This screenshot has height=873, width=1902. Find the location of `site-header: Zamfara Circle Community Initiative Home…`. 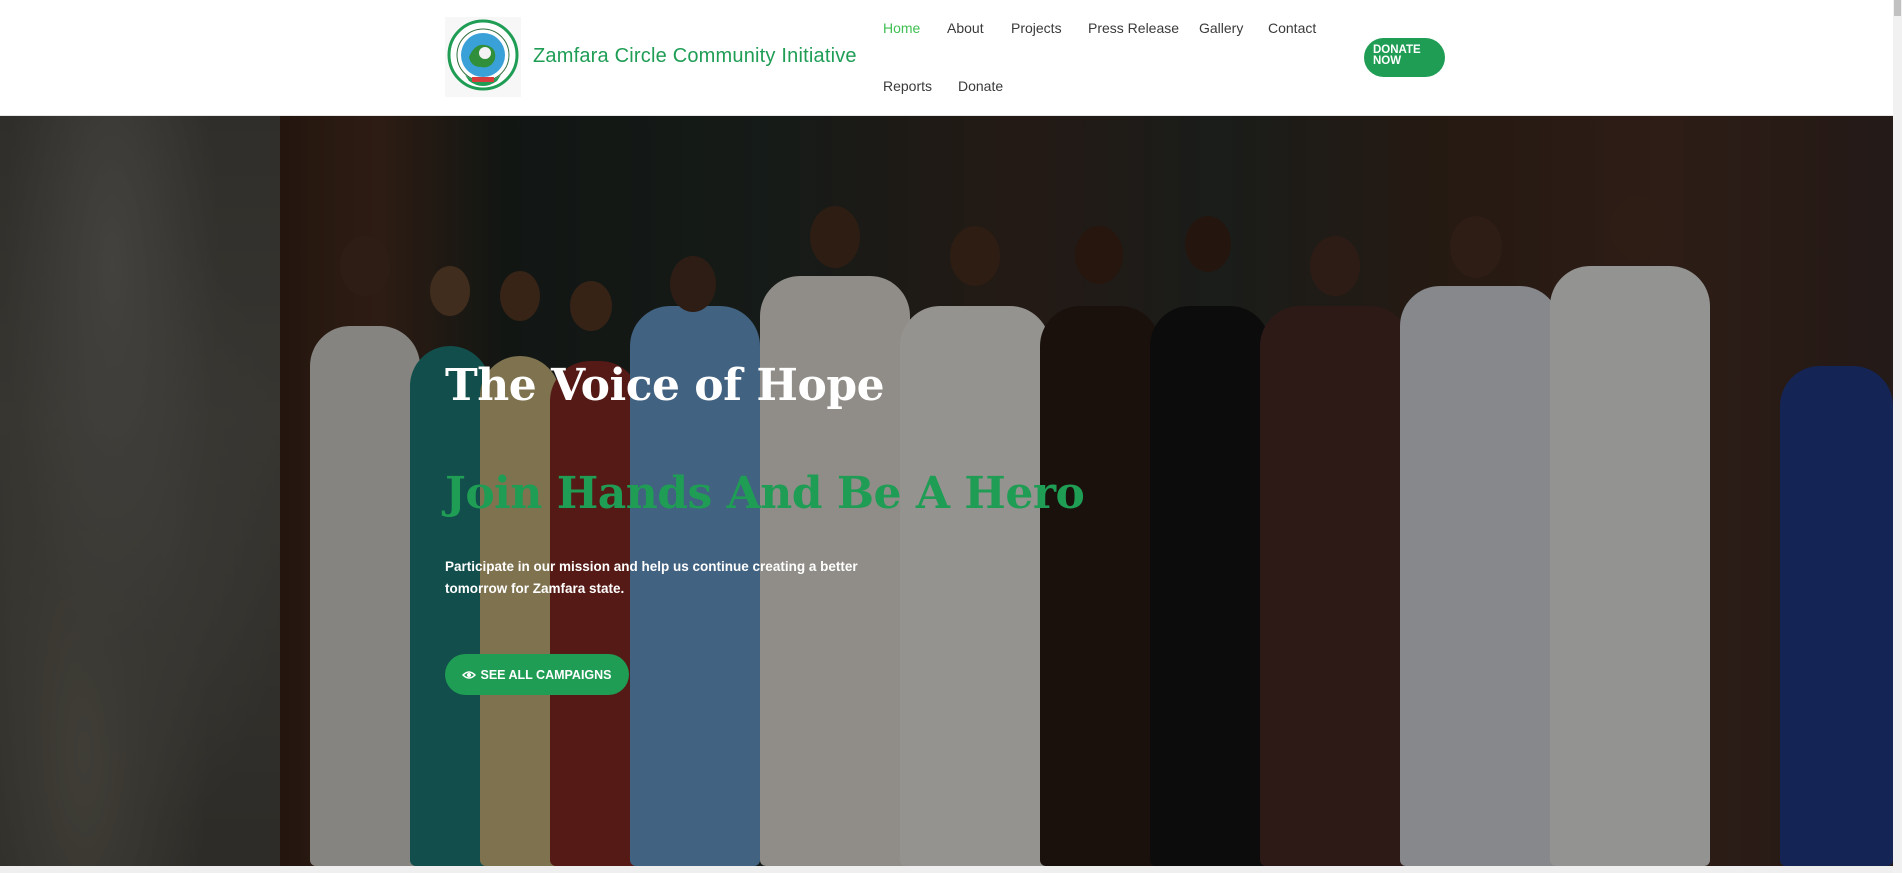

site-header: Zamfara Circle Community Initiative Home… is located at coordinates (946, 58).